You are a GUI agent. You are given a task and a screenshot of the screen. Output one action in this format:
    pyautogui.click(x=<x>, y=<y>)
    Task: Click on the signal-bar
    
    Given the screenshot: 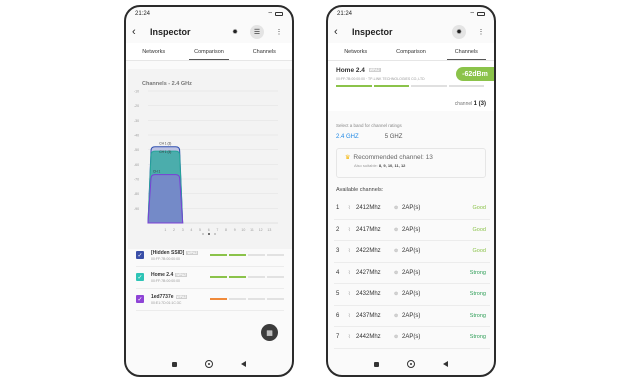 What is the action you would take?
    pyautogui.click(x=410, y=86)
    